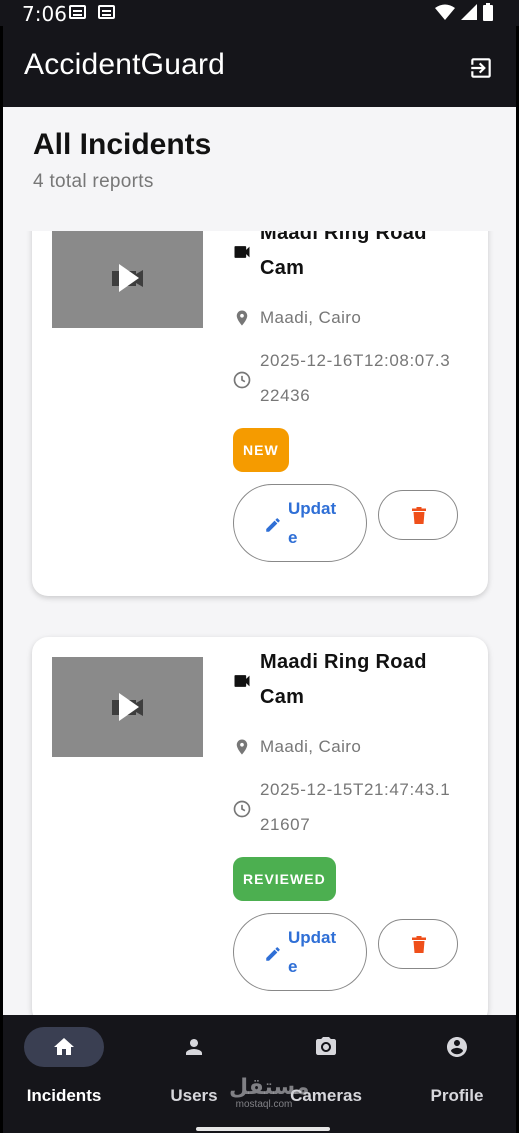  What do you see at coordinates (122, 144) in the screenshot?
I see `page-title: All Incidents` at bounding box center [122, 144].